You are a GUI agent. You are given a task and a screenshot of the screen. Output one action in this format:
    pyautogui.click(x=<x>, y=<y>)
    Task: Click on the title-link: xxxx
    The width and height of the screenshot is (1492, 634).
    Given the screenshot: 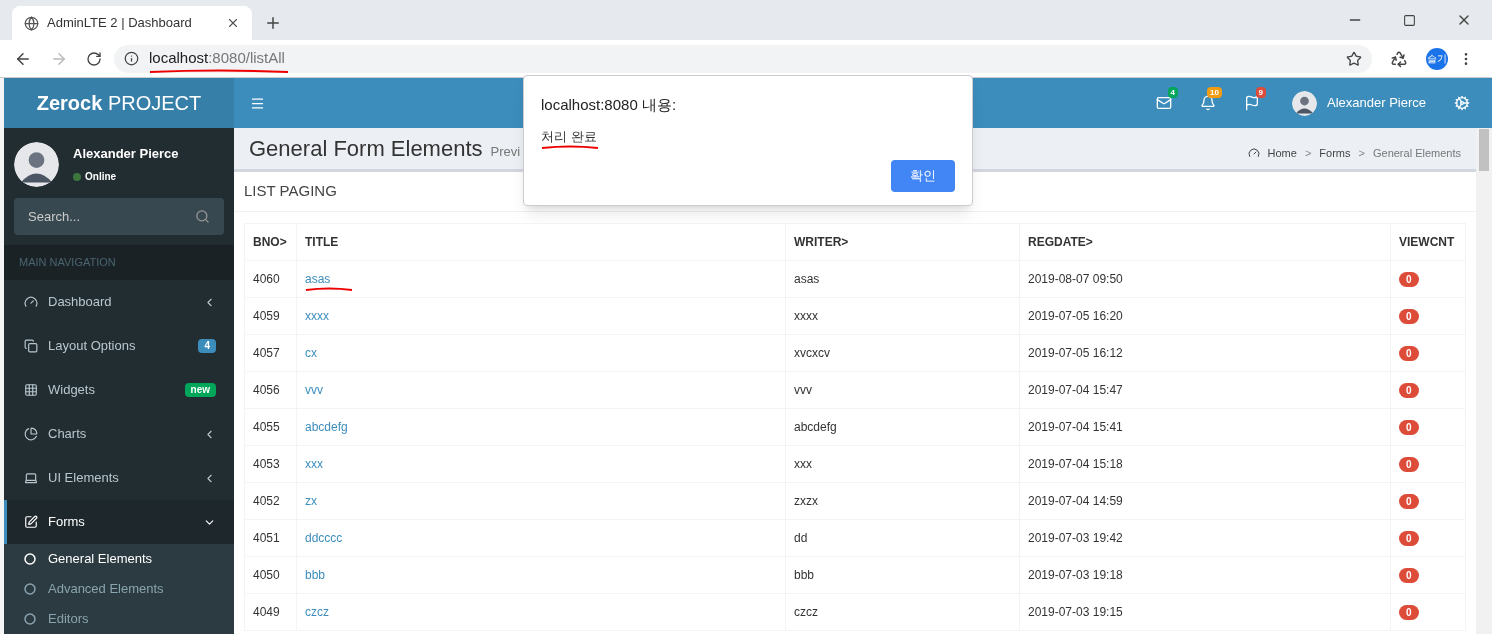 What is the action you would take?
    pyautogui.click(x=317, y=316)
    